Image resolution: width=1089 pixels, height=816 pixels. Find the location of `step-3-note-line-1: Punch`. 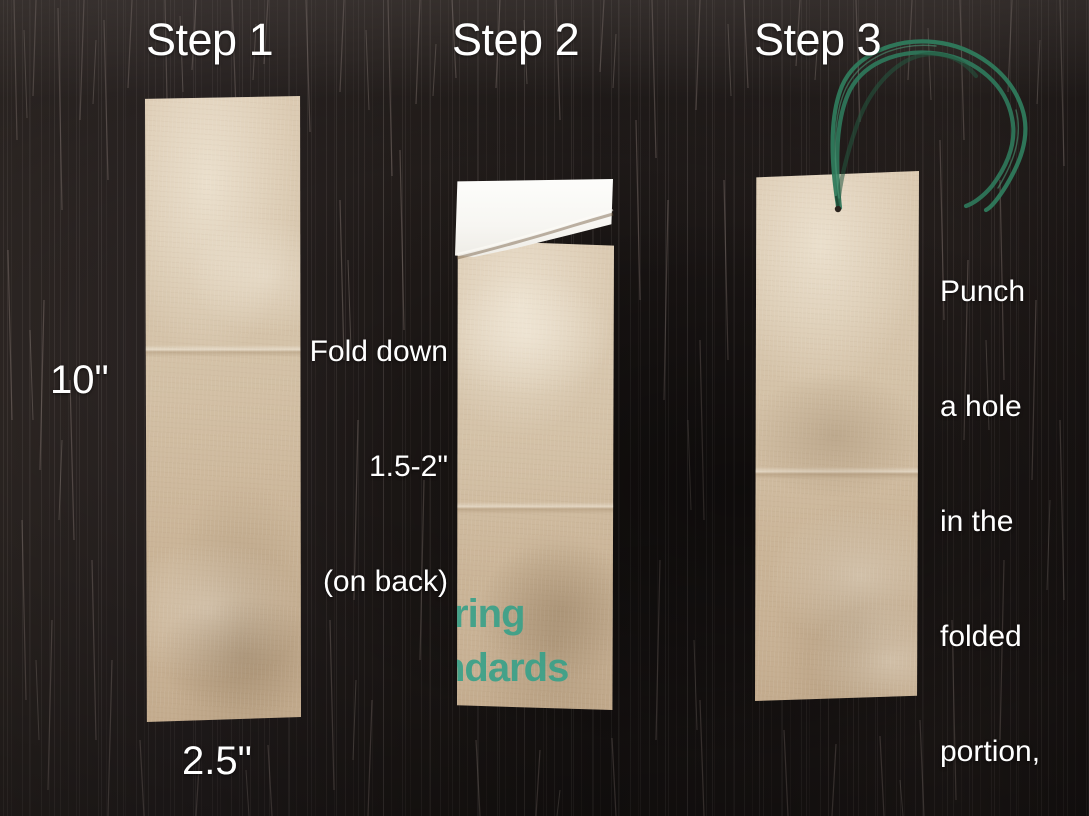

step-3-note-line-1: Punch is located at coordinates (983, 291).